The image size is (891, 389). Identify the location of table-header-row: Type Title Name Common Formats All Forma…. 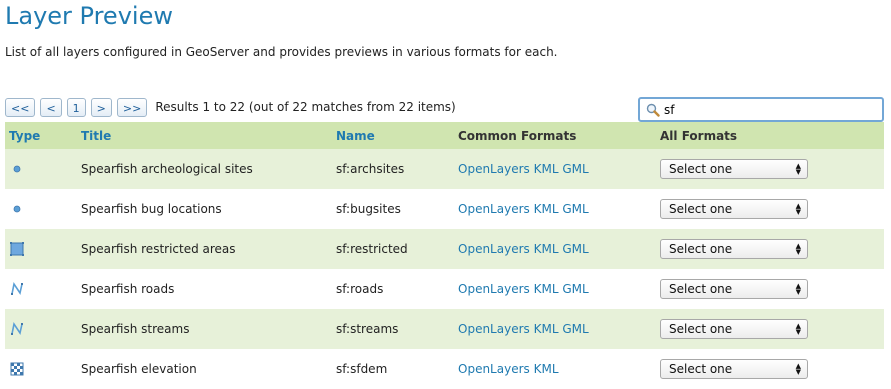
(444, 135).